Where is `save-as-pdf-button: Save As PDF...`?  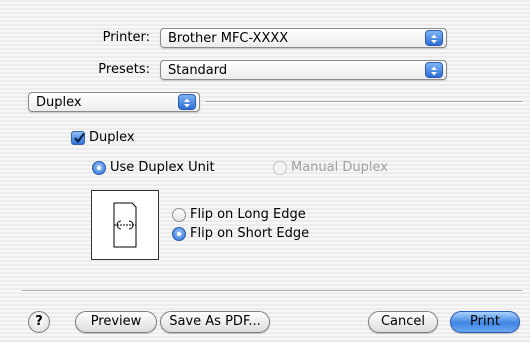
save-as-pdf-button: Save As PDF... is located at coordinates (215, 322).